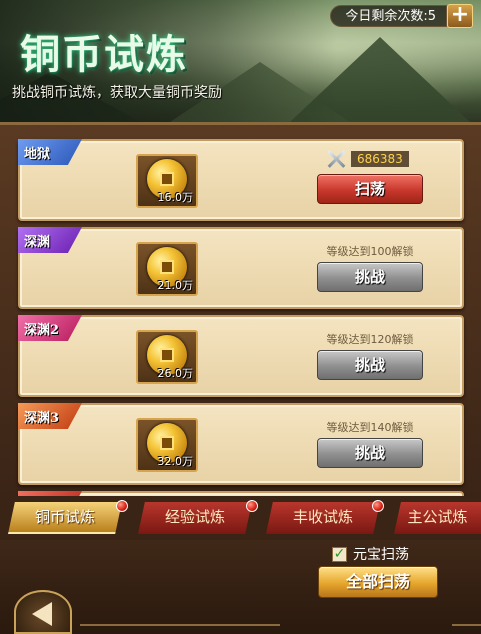 Image resolution: width=481 pixels, height=634 pixels. I want to click on daily-remaining-text: 今日剩余次数:5, so click(388, 16).